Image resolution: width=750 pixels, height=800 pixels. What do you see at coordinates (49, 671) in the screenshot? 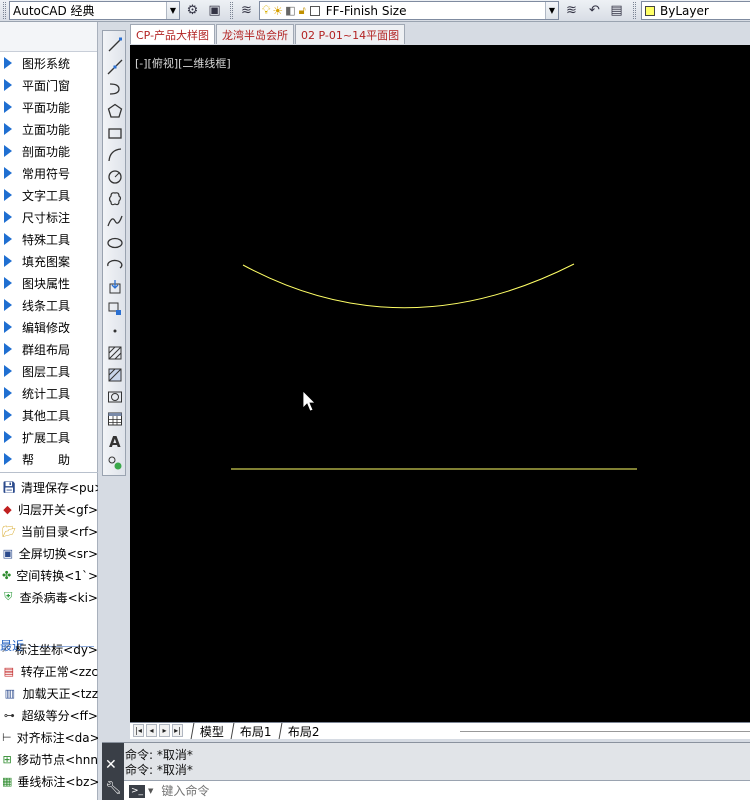
I see `recent-item-save-normal: ▤ 转存正常<zzc` at bounding box center [49, 671].